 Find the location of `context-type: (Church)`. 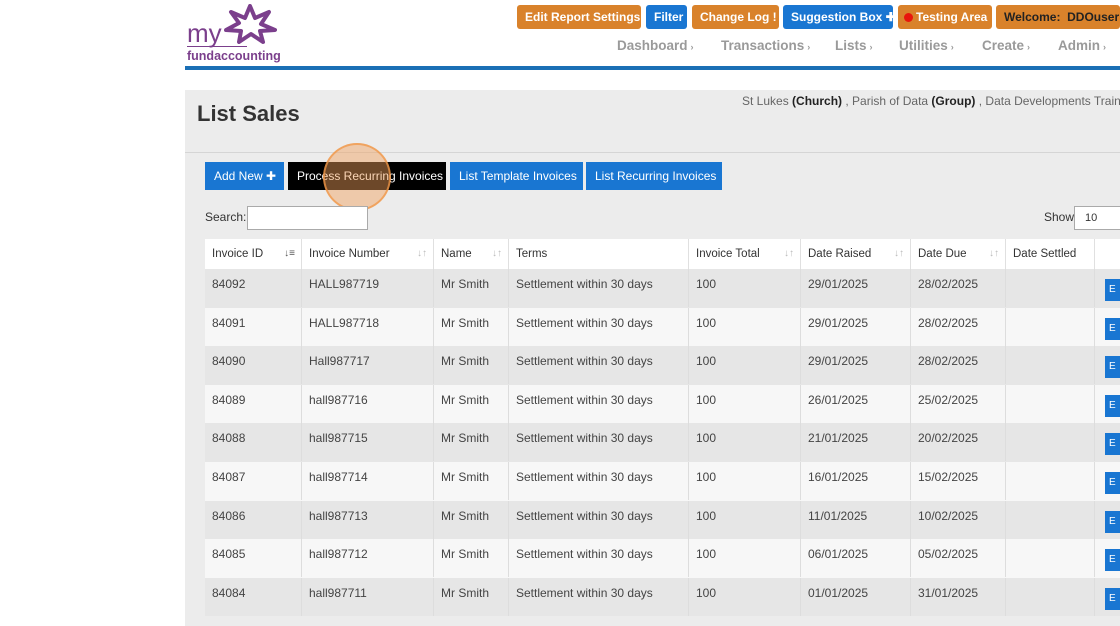

context-type: (Church) is located at coordinates (817, 101).